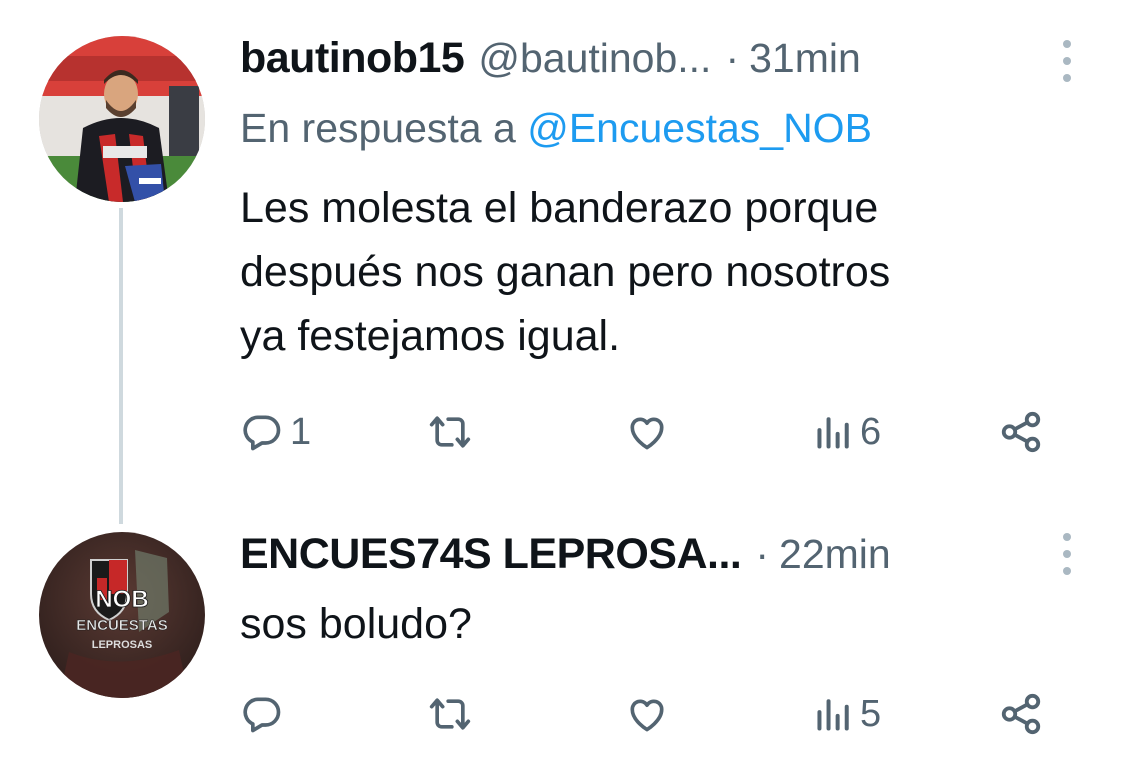 The image size is (1125, 757). I want to click on action-bar: 1 6, so click(650, 432).